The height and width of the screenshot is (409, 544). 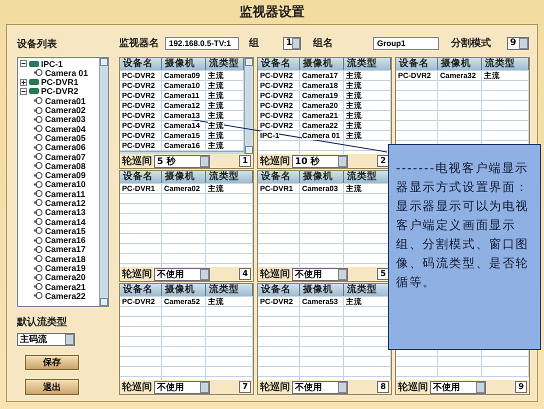 What do you see at coordinates (383, 161) in the screenshot?
I see `window-number: 2` at bounding box center [383, 161].